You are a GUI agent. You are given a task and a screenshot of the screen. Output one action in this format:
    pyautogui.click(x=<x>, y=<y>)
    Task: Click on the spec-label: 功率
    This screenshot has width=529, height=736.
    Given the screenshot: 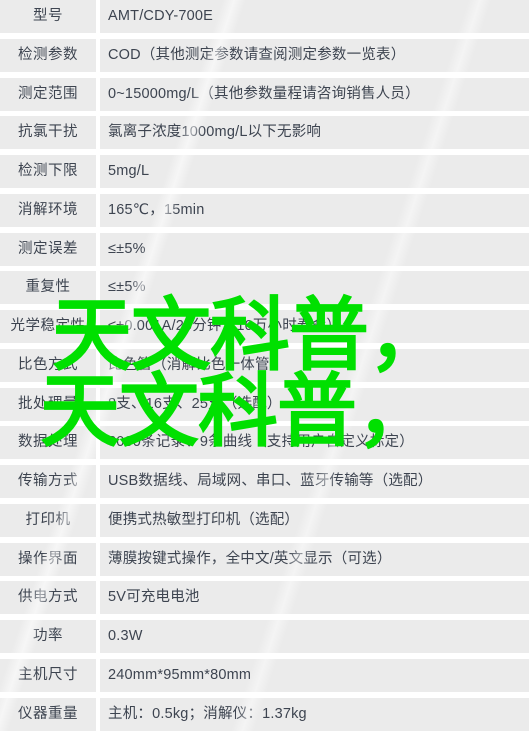 What is the action you would take?
    pyautogui.click(x=48, y=636)
    